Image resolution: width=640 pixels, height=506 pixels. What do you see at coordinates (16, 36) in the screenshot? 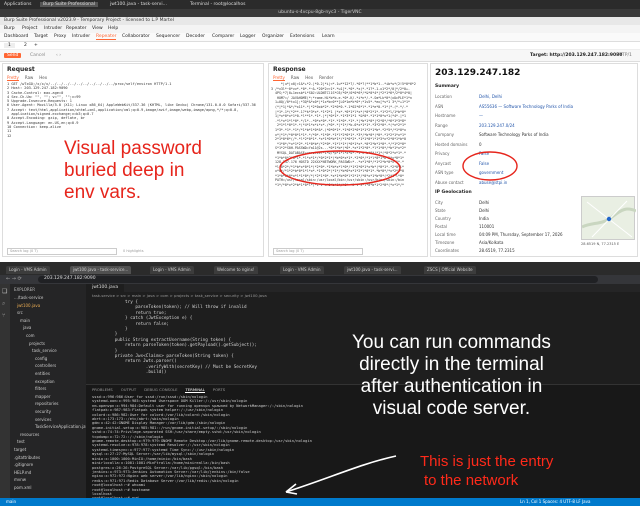
I see `tab-dashboard: Dashboard` at bounding box center [16, 36].